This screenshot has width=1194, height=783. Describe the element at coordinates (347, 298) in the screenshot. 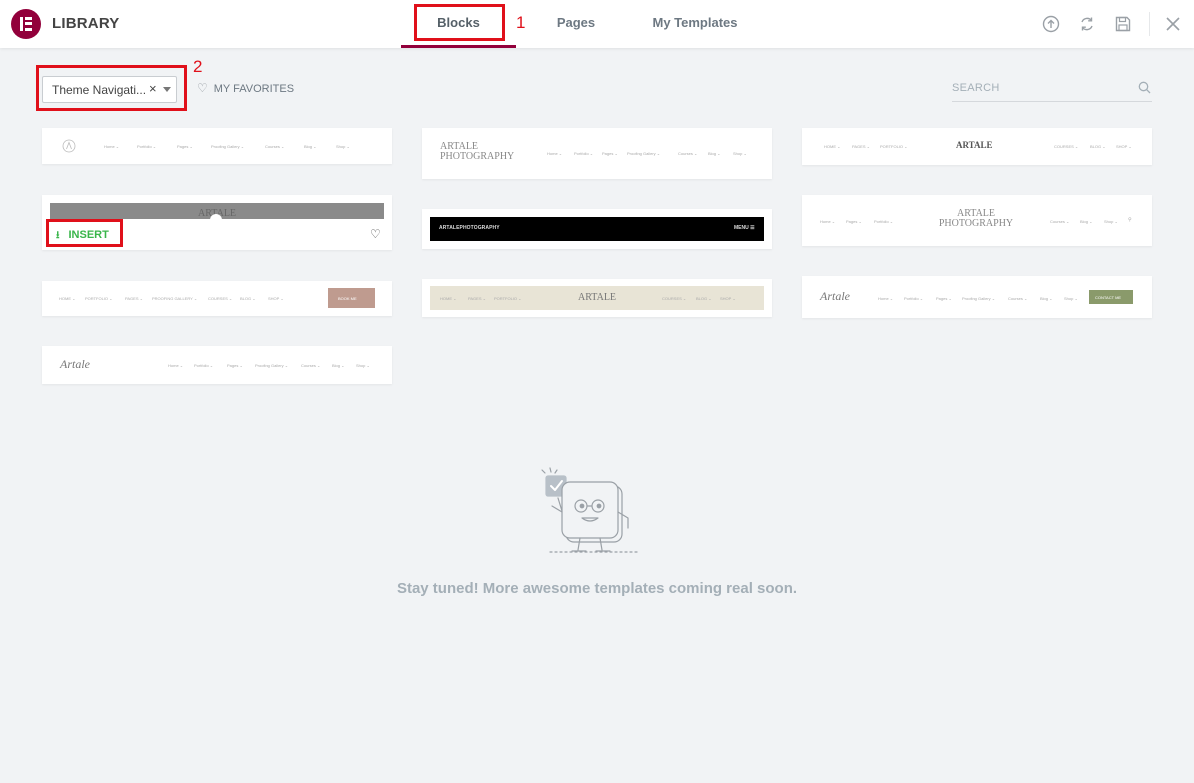

I see `book-me-label: BOOK ME` at that location.